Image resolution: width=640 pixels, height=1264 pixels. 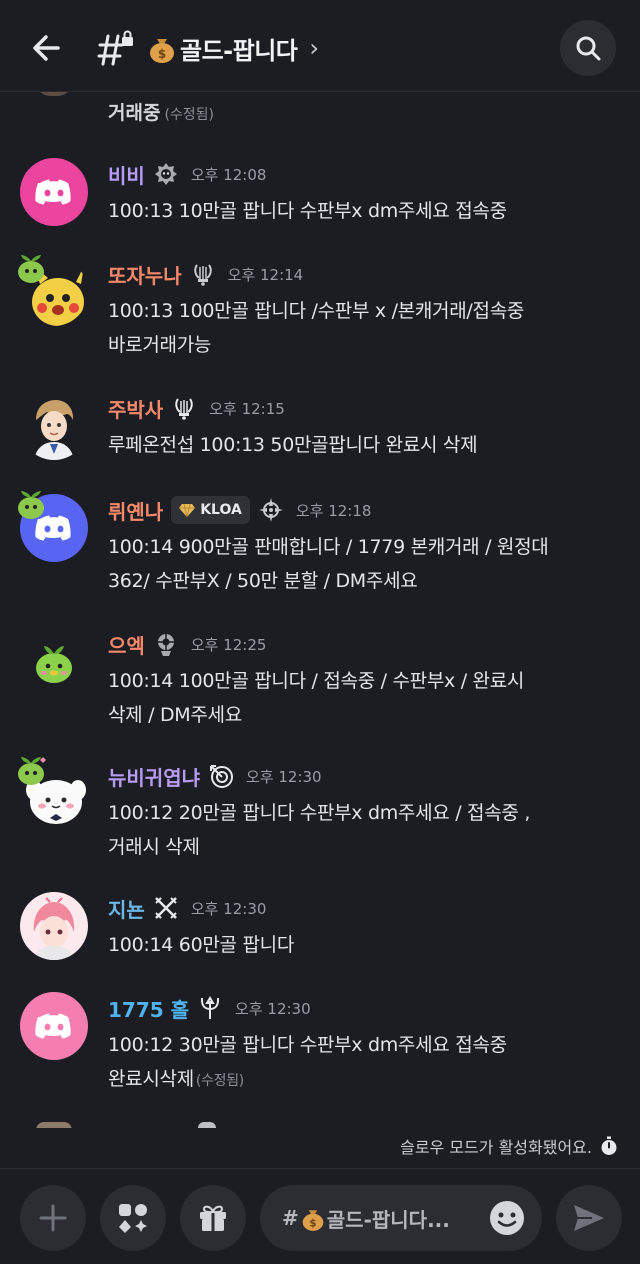 I want to click on username: 지뇬, so click(x=126, y=908).